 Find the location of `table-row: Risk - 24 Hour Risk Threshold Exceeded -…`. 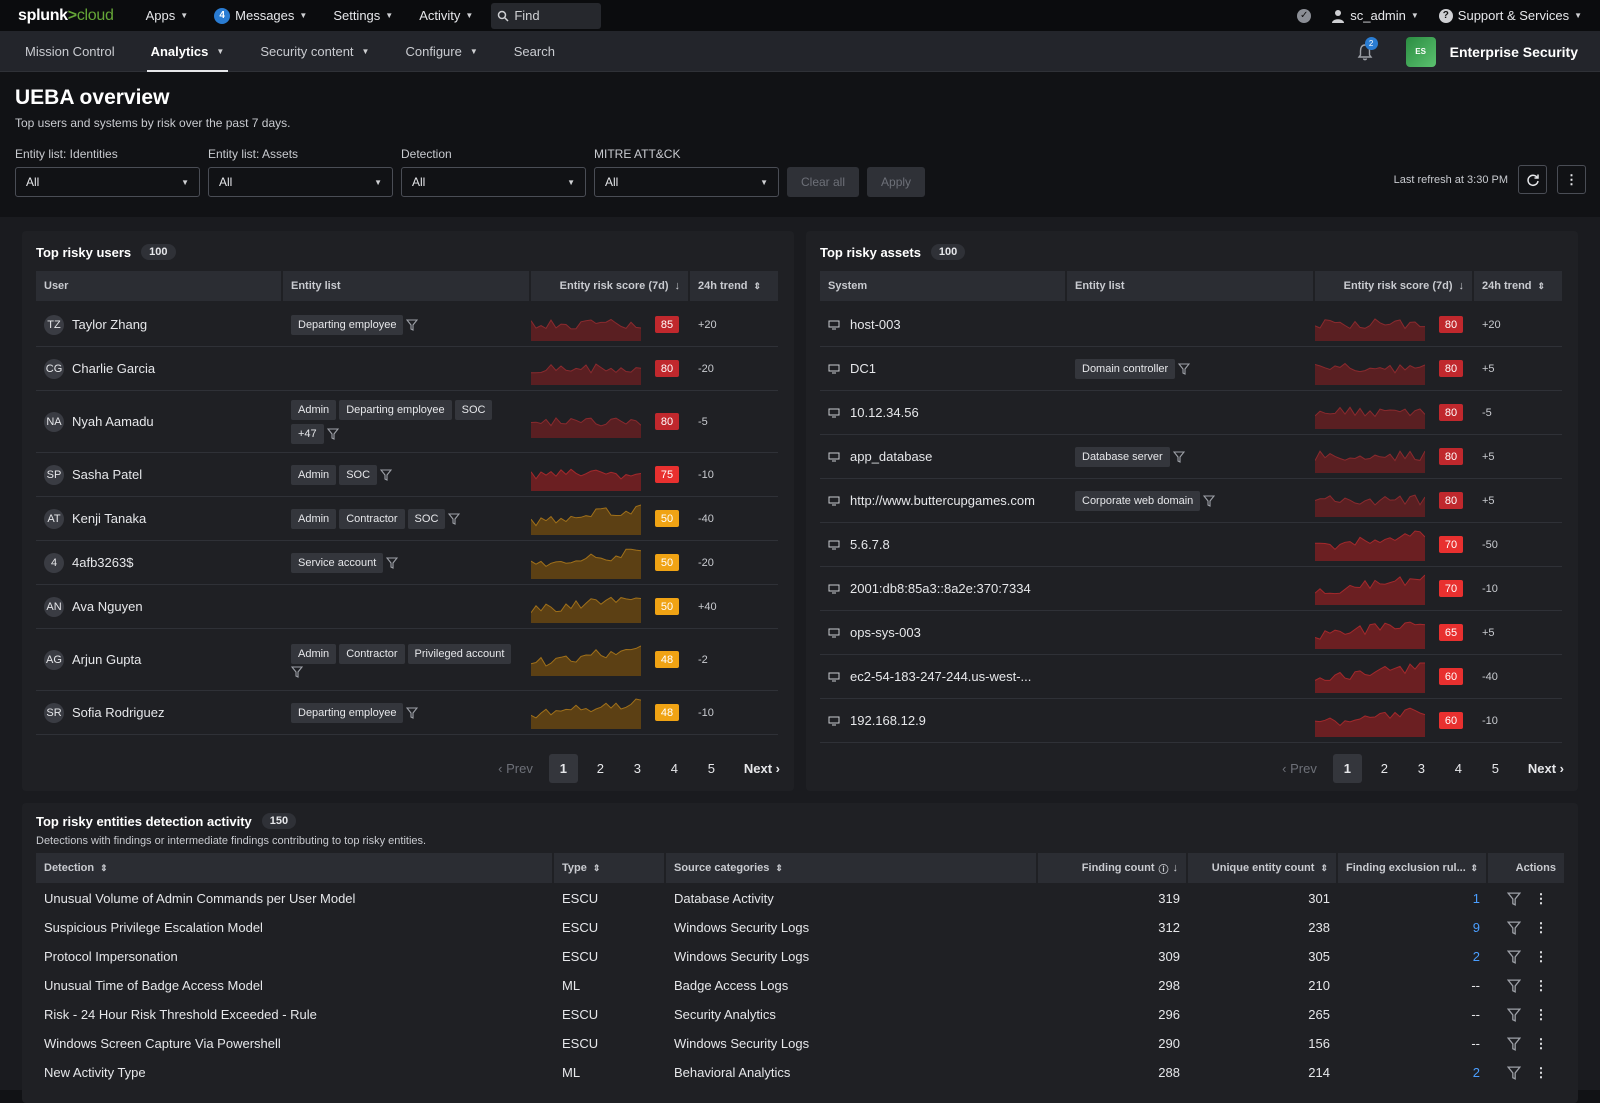

table-row: Risk - 24 Hour Risk Threshold Exceeded -… is located at coordinates (801, 1014).